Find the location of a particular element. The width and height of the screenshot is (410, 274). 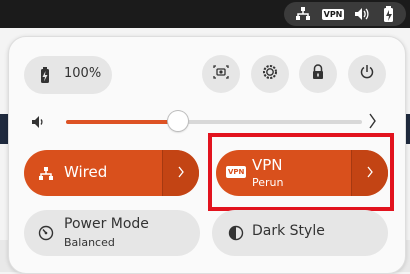

power-icon is located at coordinates (367, 74).